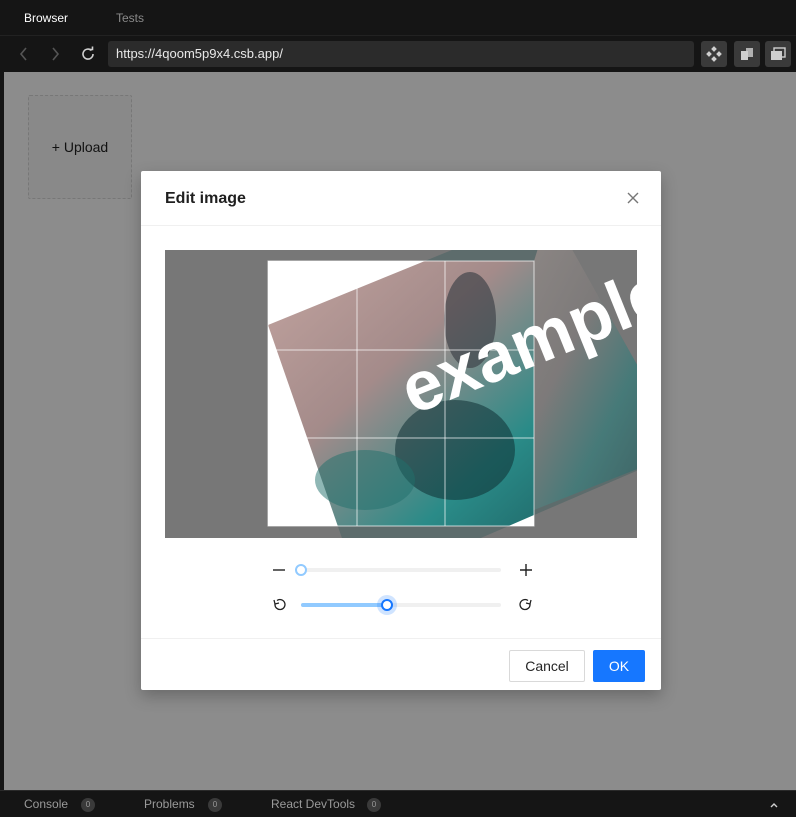  I want to click on windows-icon, so click(778, 54).